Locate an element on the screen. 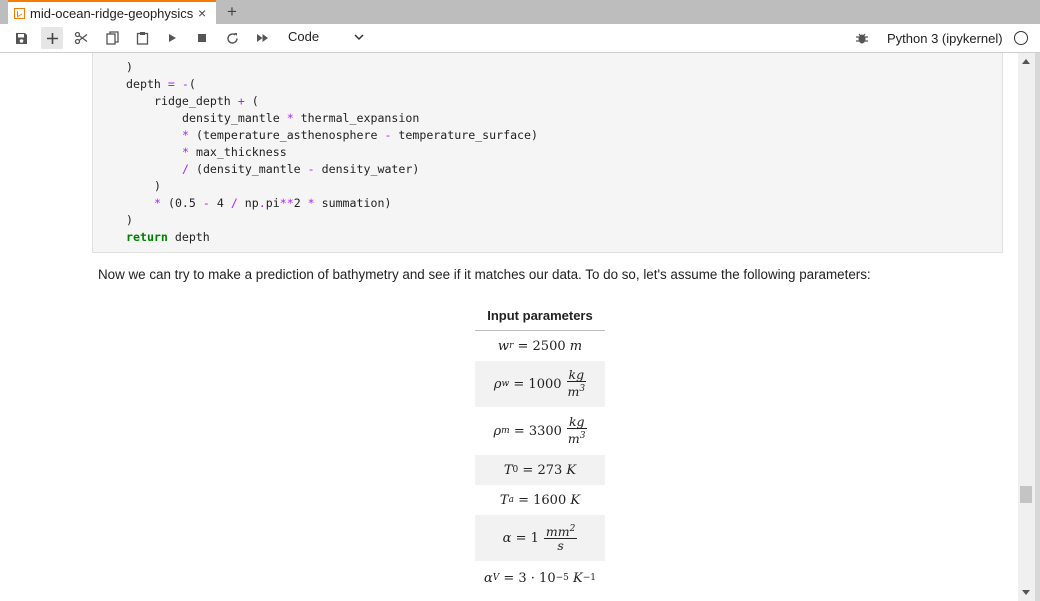 Image resolution: width=1040 pixels, height=601 pixels. param-row-alpha: α = 1 mm2 s is located at coordinates (540, 538).